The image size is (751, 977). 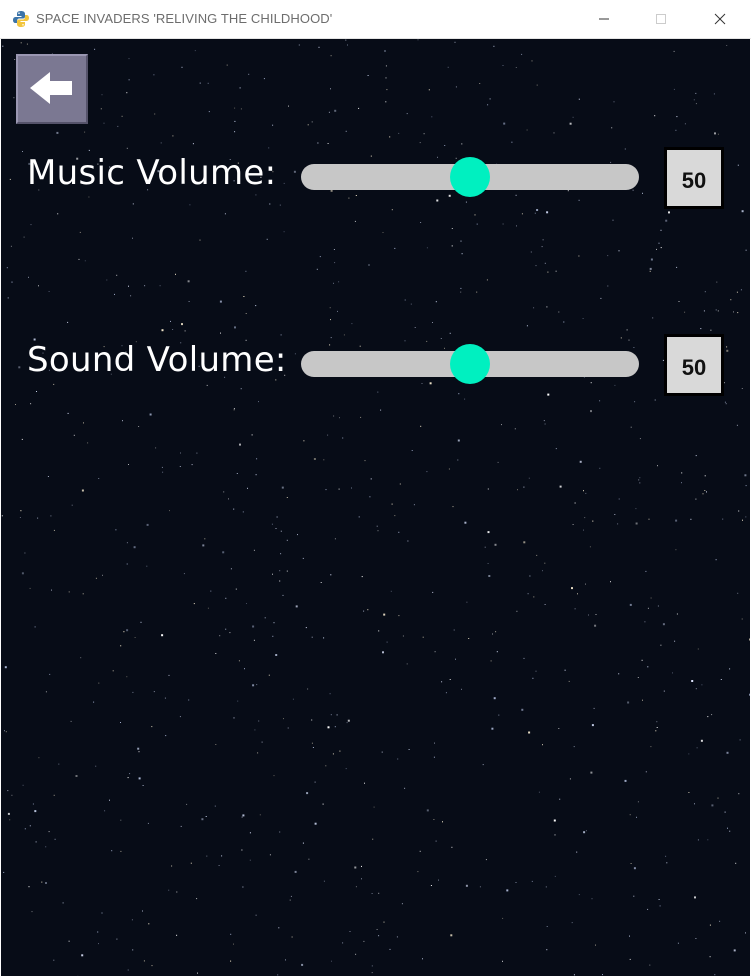 I want to click on title-bar: SPACE INVADERS 'RELIVING THE CHILDHOOD', so click(x=375, y=19).